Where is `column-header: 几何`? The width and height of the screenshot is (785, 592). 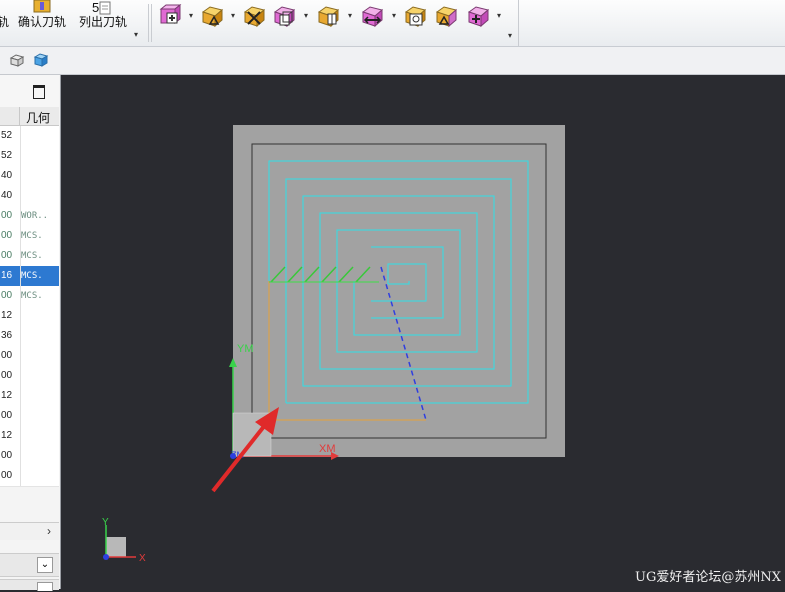 column-header: 几何 is located at coordinates (29, 116).